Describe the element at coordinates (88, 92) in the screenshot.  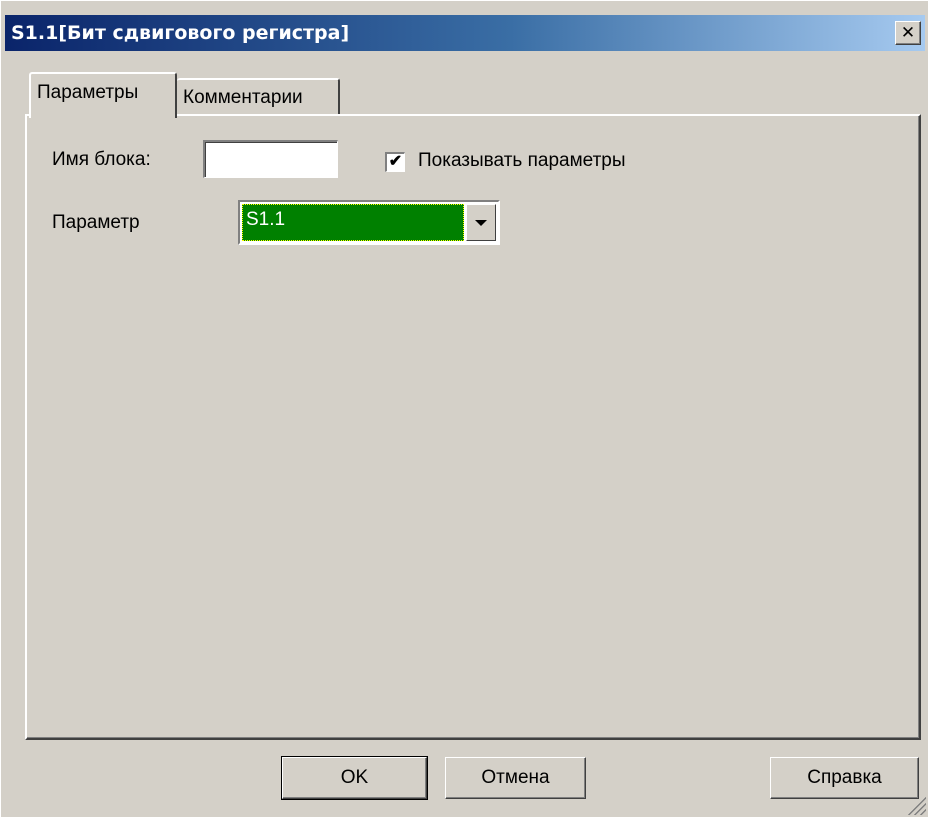
I see `tab-parameters-label: Параметры` at that location.